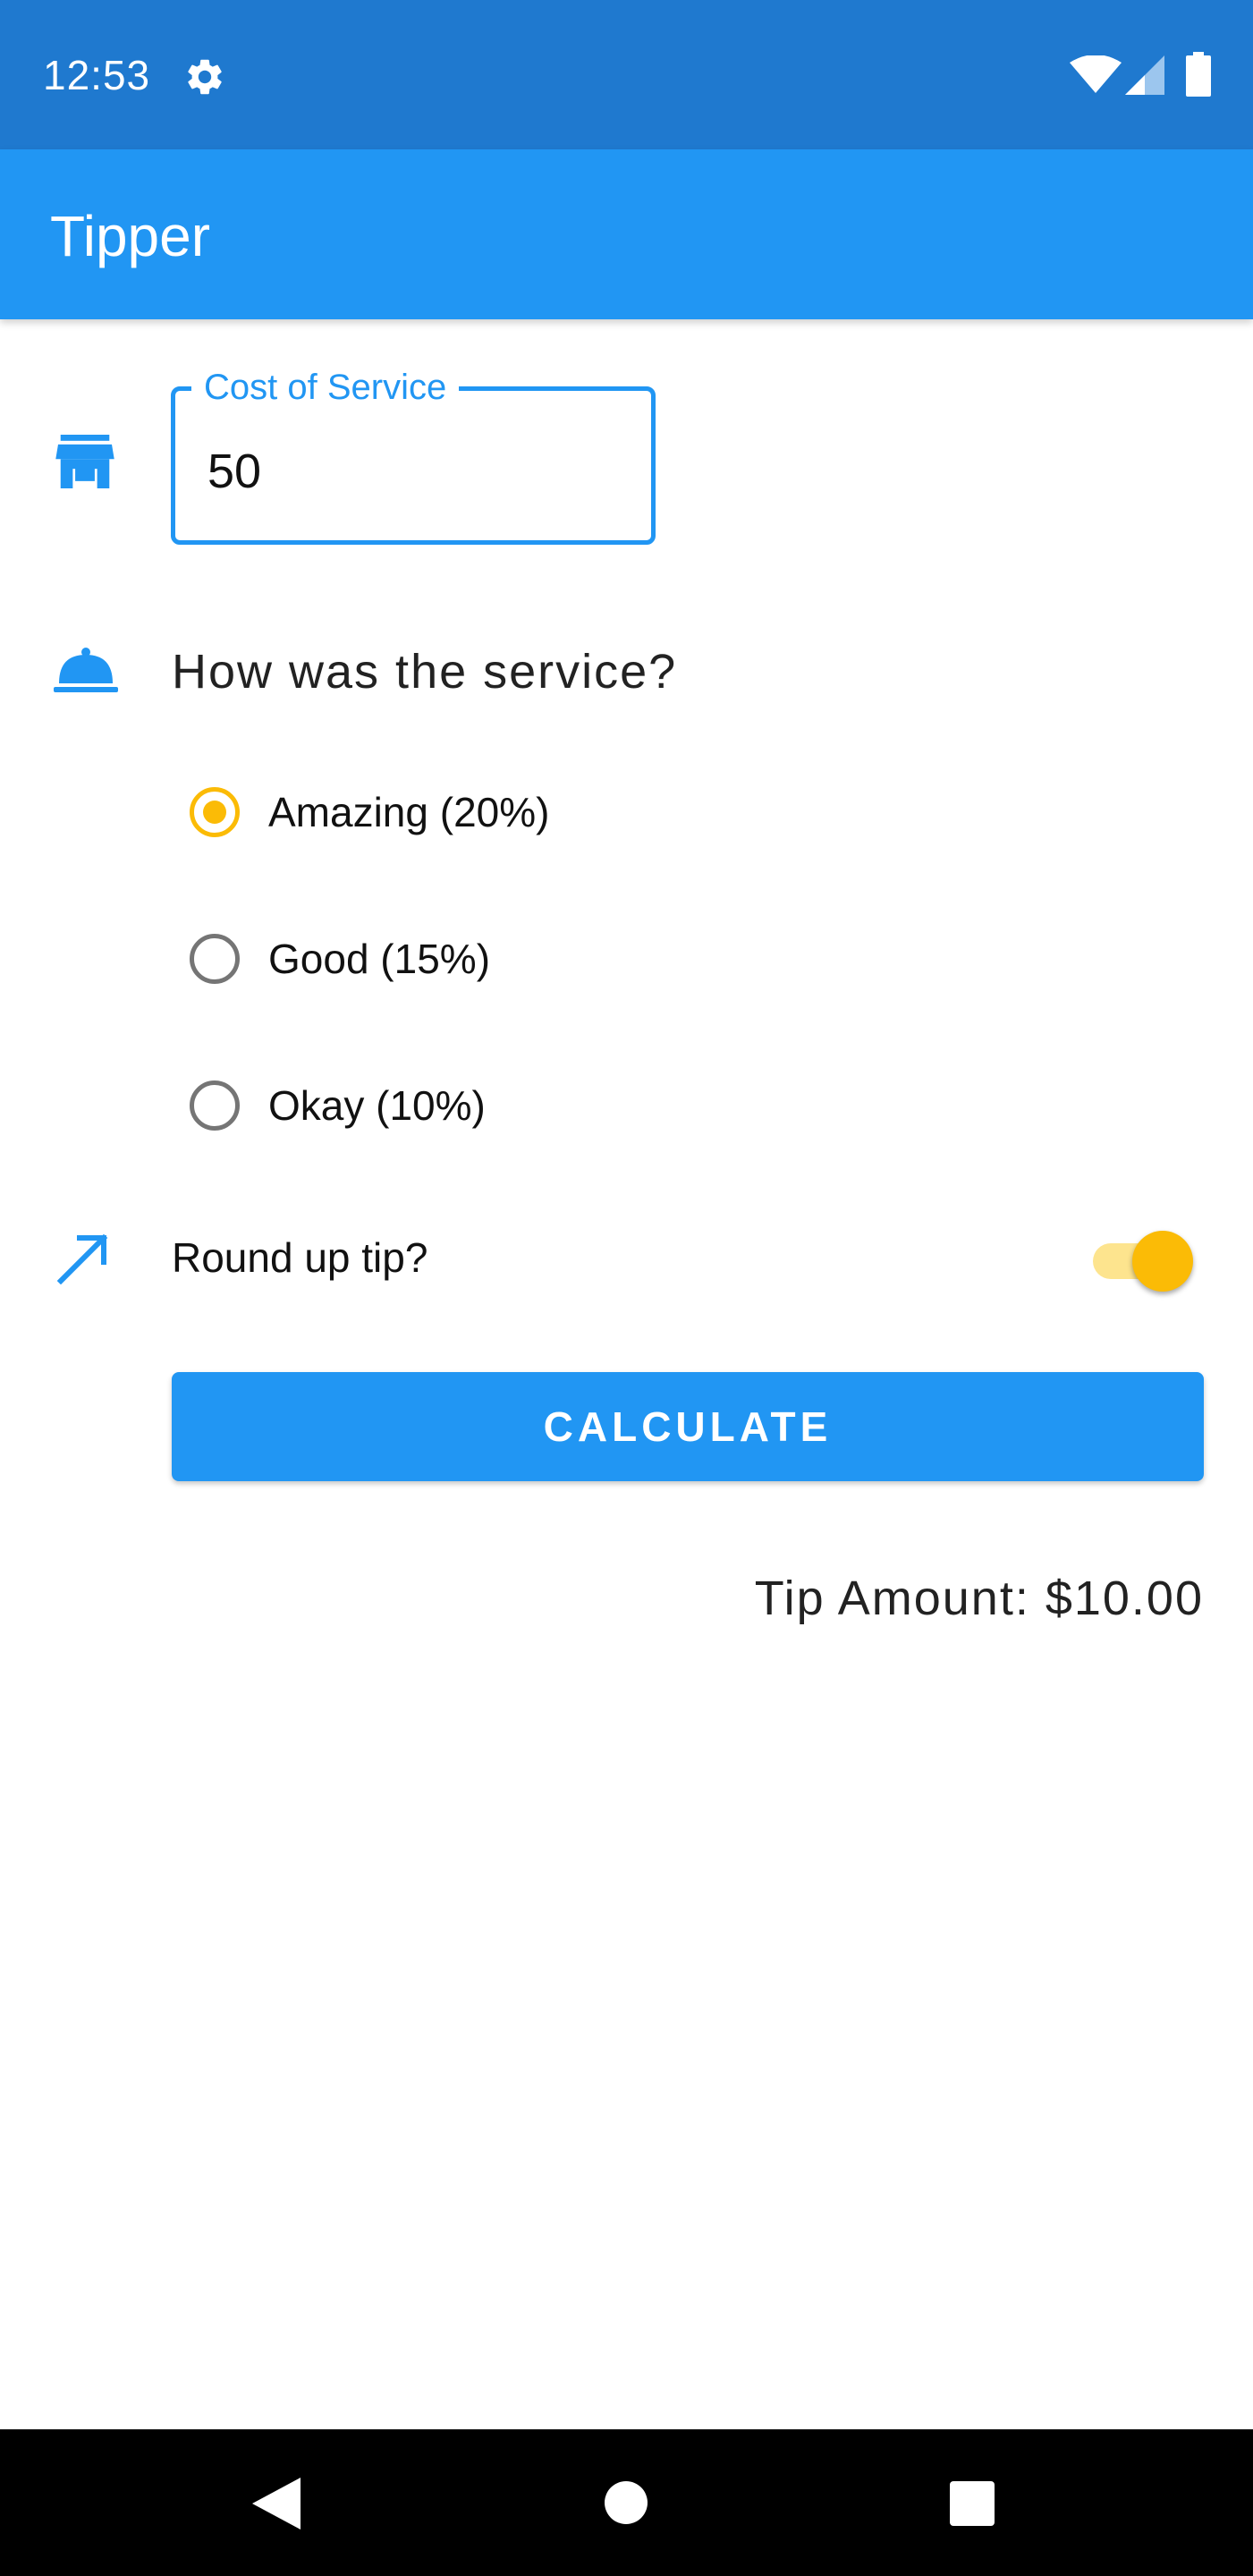  I want to click on cell-signal-icon, so click(1144, 75).